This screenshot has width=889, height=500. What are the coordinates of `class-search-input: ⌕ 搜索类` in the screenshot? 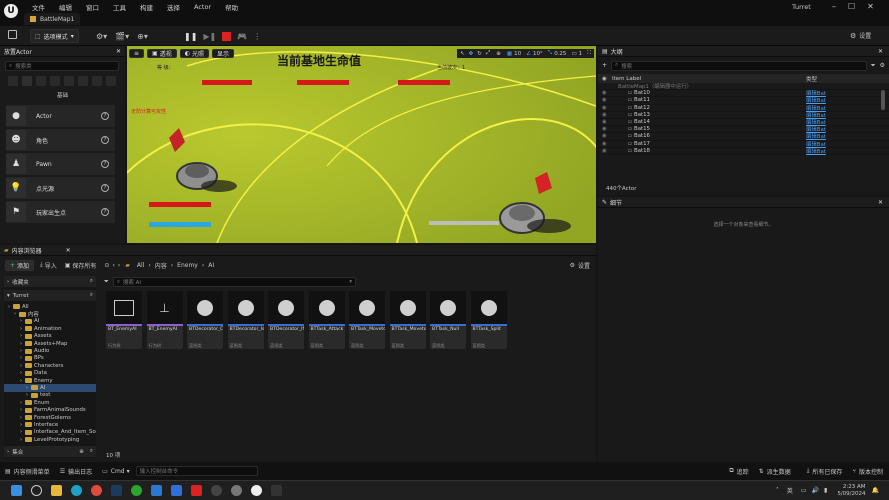 It's located at (62, 66).